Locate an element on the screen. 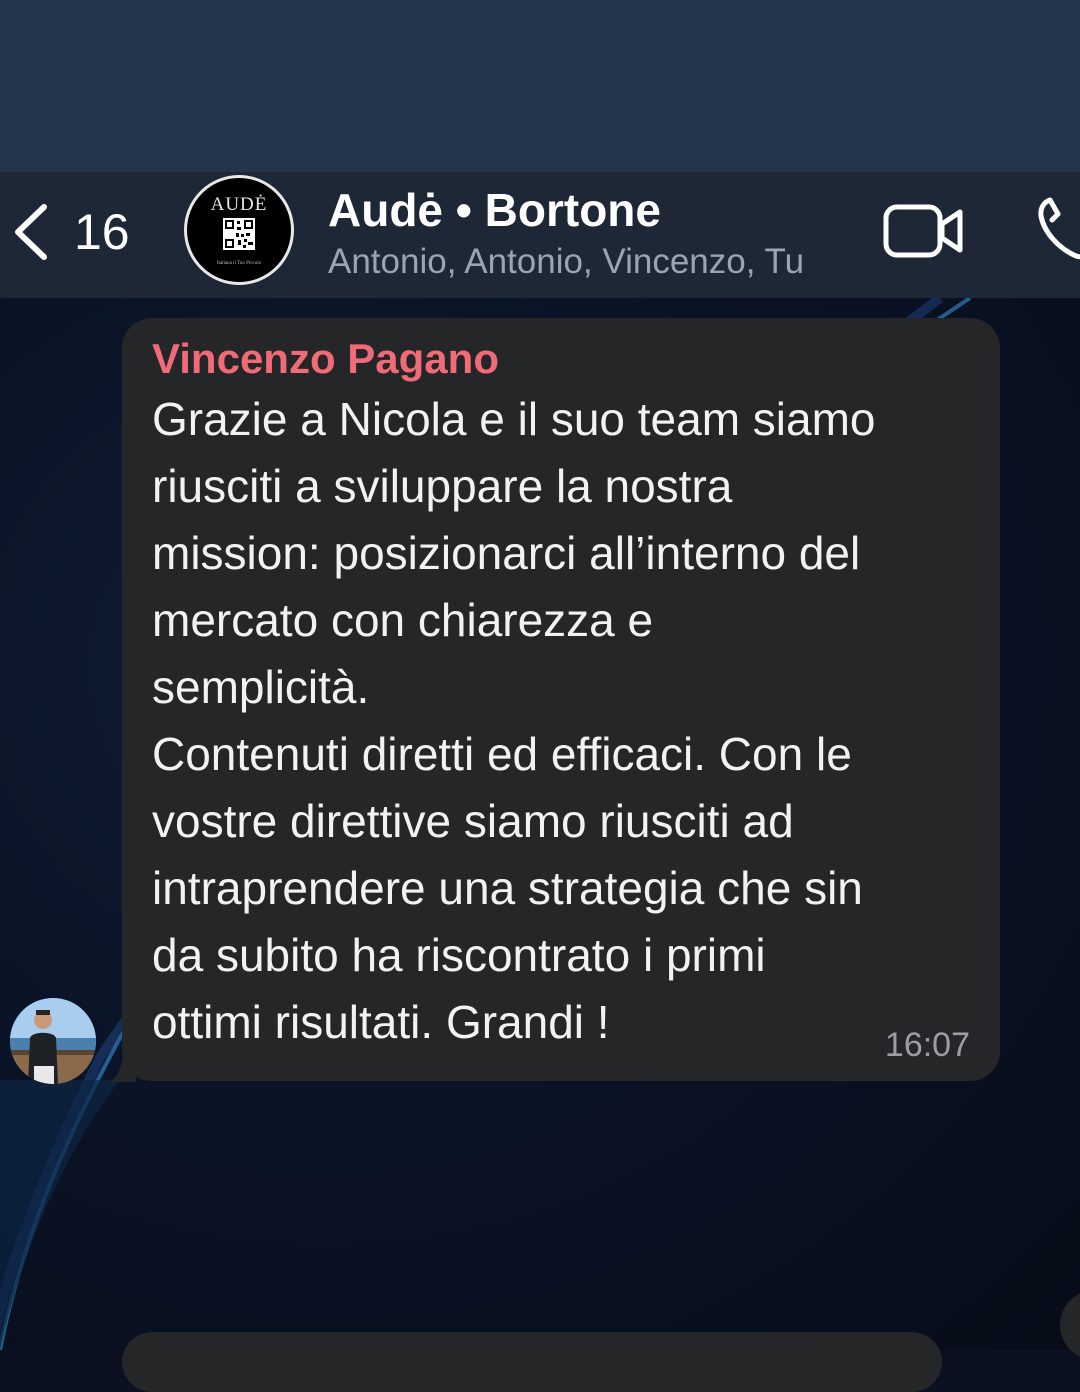 This screenshot has height=1392, width=1080. message-line: vostre direttive siamo riusciti ad is located at coordinates (473, 821).